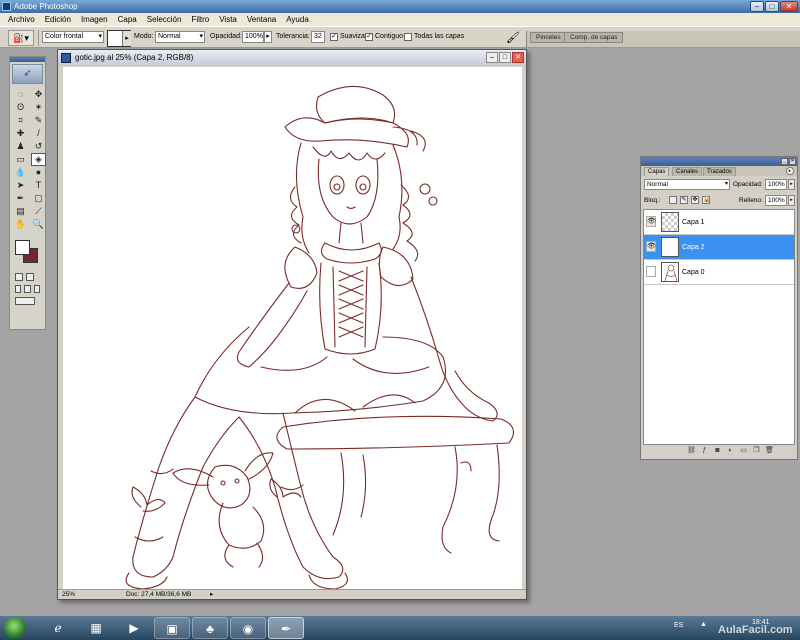 This screenshot has width=800, height=640. Describe the element at coordinates (200, 19) in the screenshot. I see `menu-filtro: Filtro` at that location.